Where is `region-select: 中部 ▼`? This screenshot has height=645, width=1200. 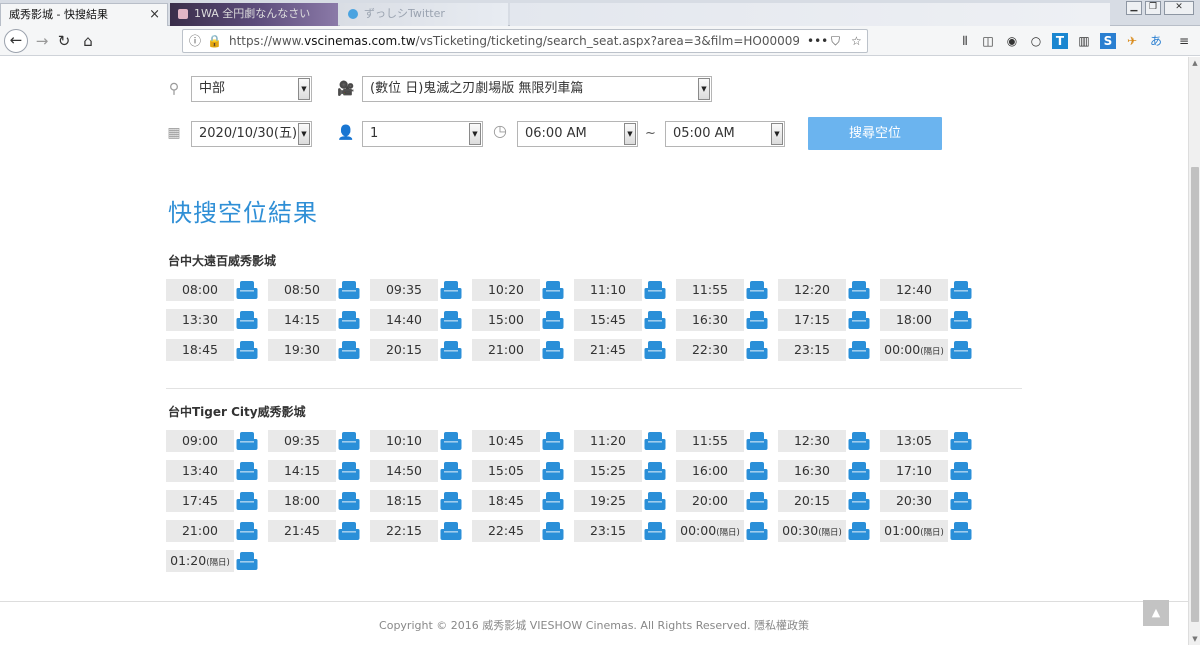 region-select: 中部 ▼ is located at coordinates (251, 89).